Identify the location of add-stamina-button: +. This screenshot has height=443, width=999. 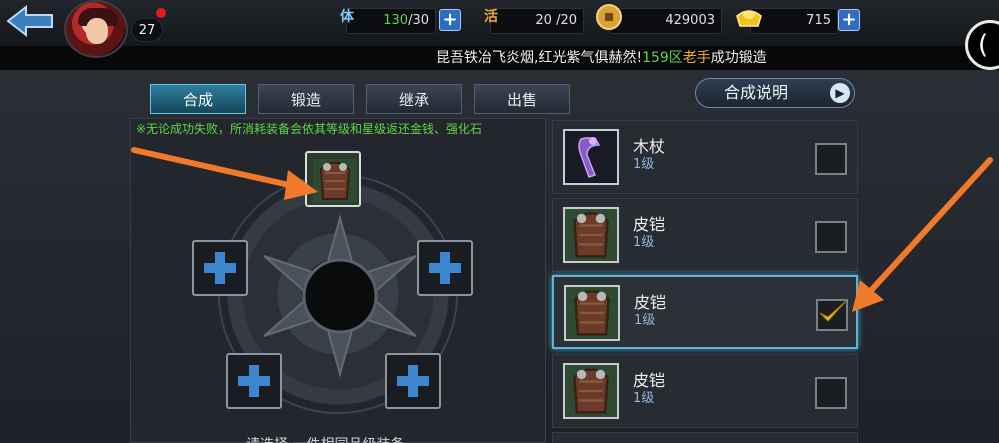
(450, 20).